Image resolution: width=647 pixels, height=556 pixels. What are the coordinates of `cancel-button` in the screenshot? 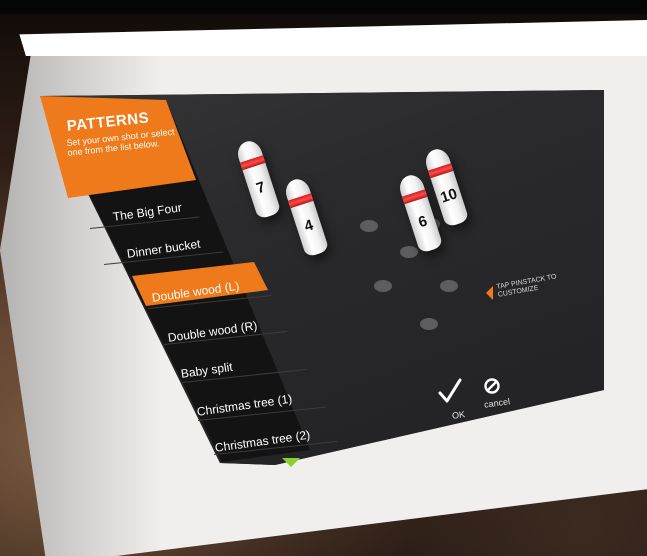 It's located at (492, 388).